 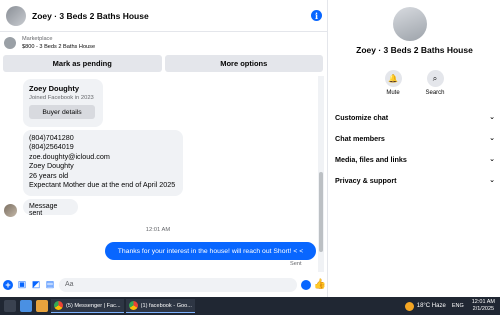 I want to click on listing-price: $800 - 3 Beds 2 Baths House, so click(x=59, y=47).